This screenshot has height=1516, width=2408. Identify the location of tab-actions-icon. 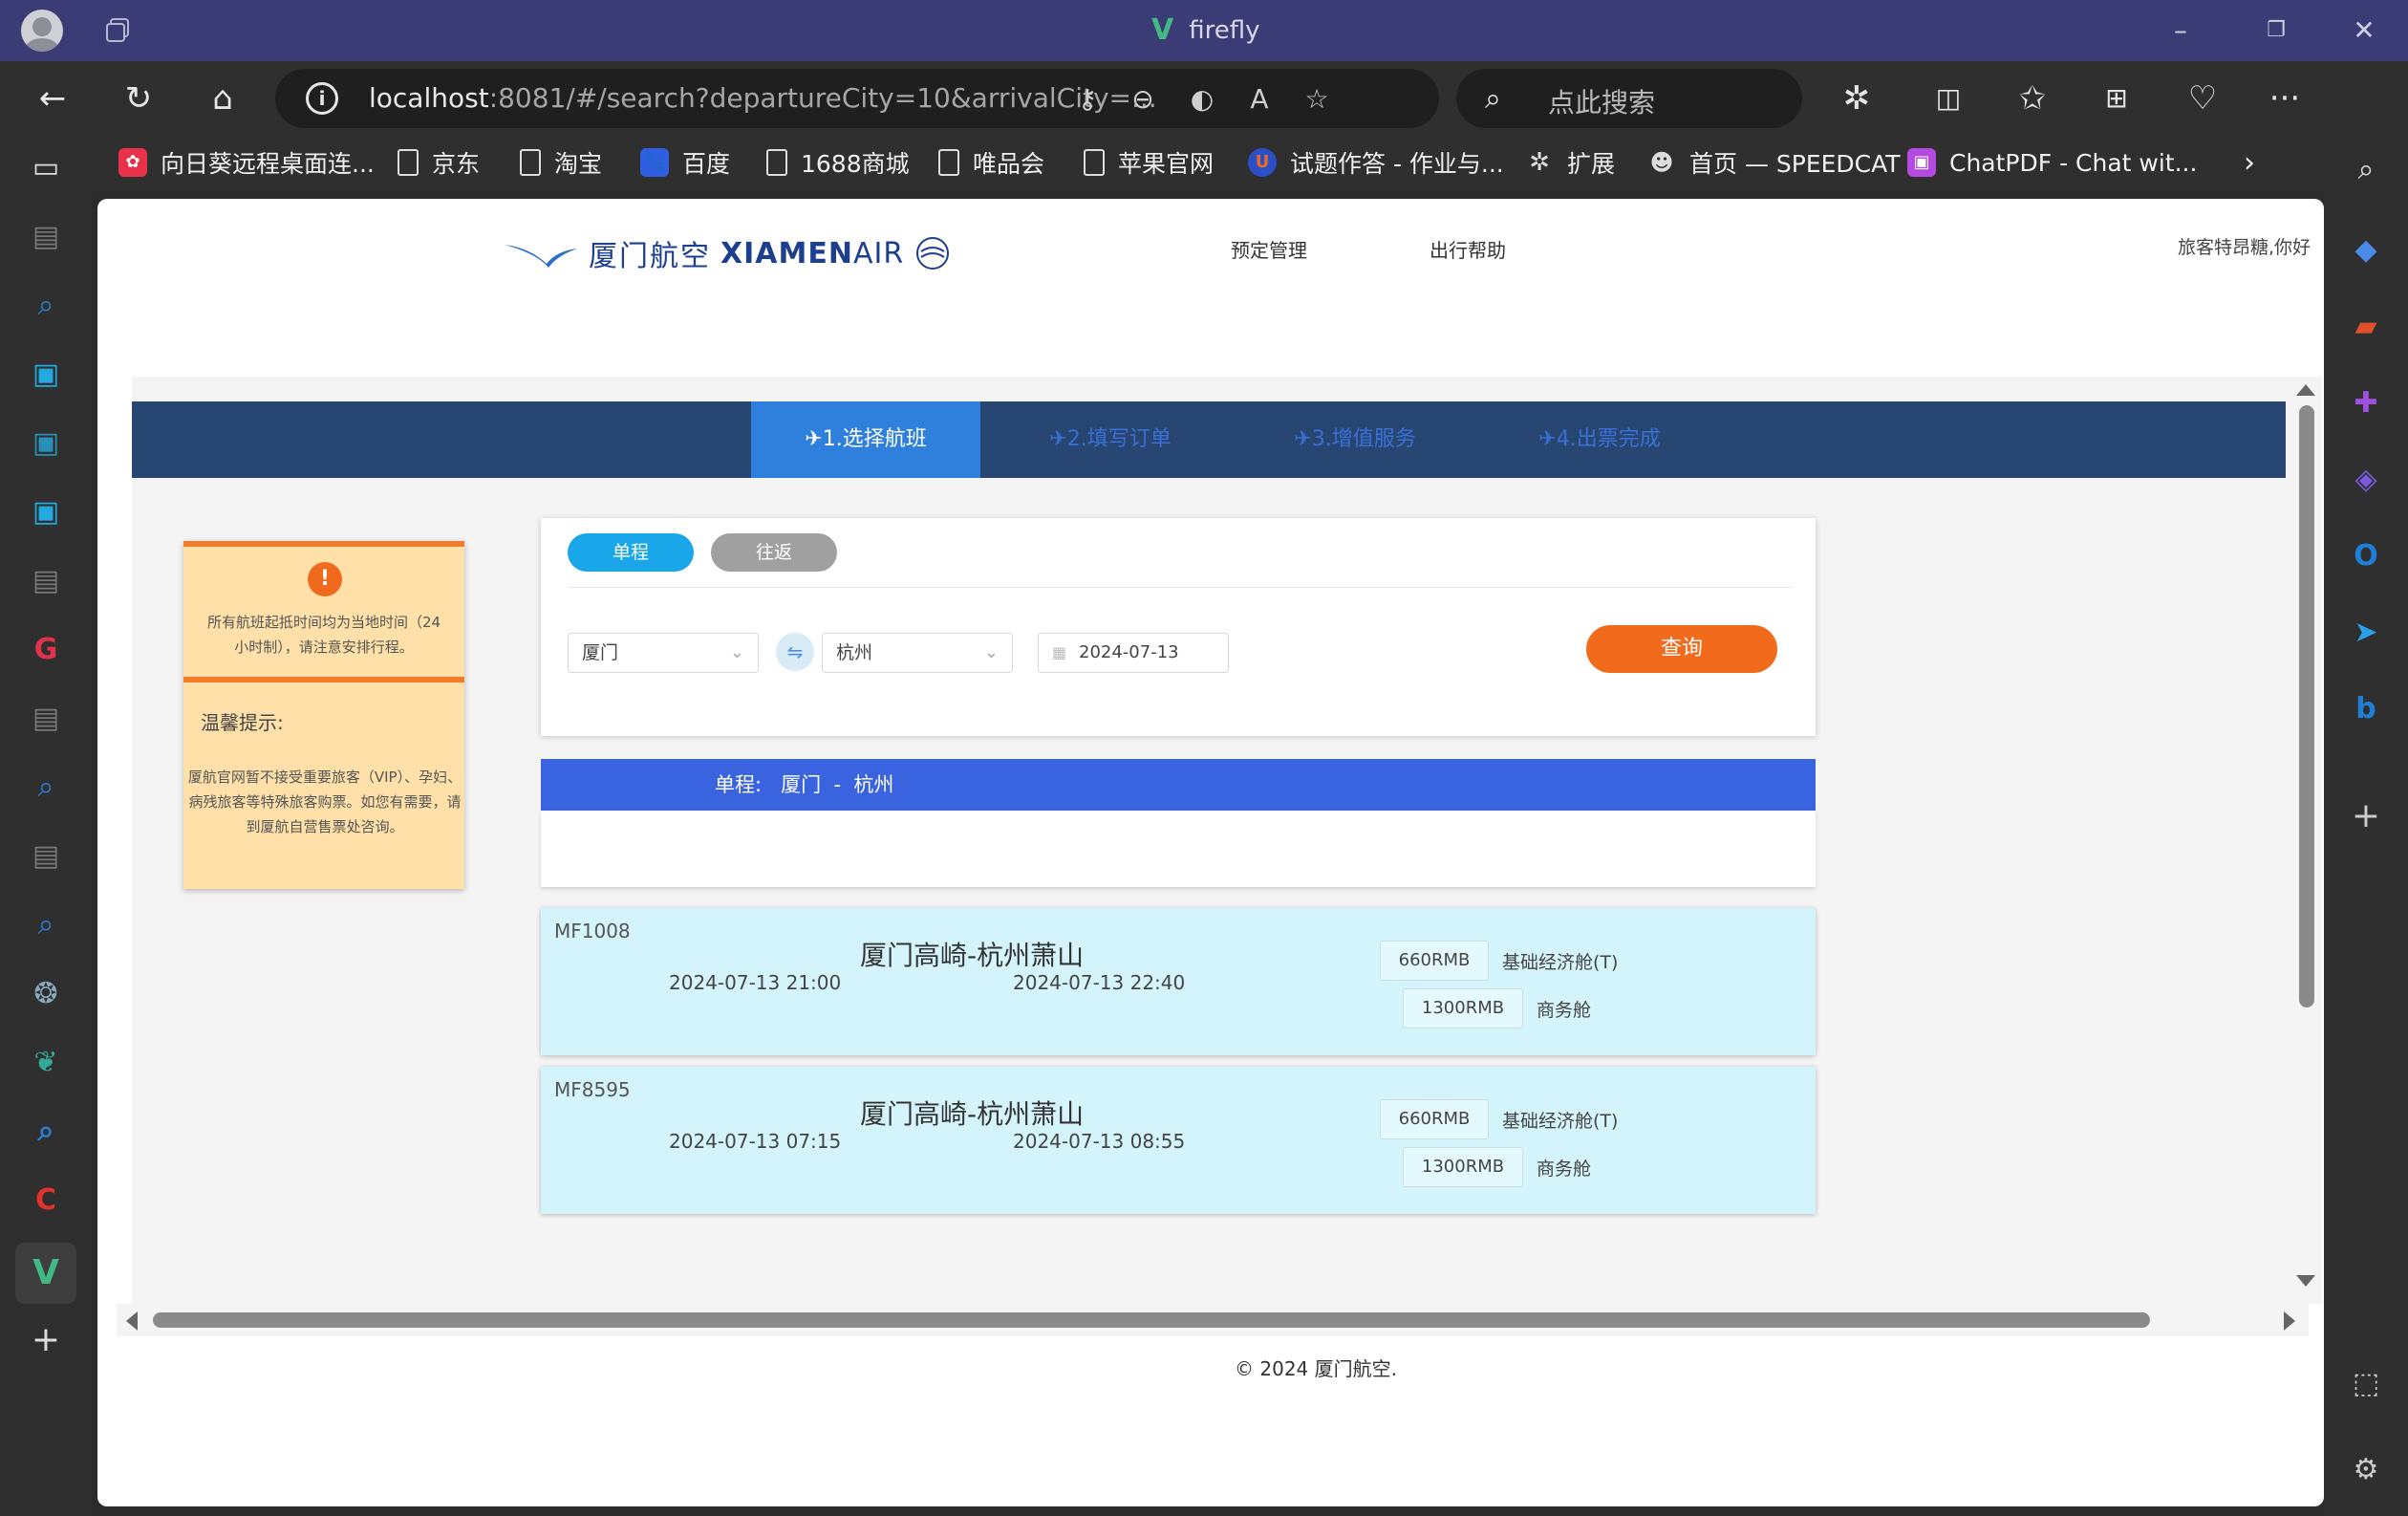
(119, 30).